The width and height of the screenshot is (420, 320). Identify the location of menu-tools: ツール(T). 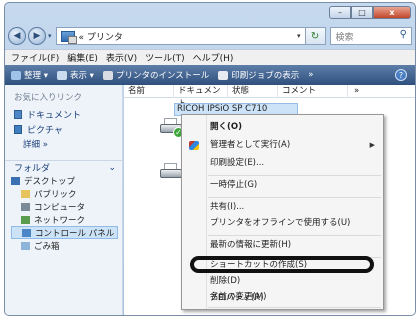
(165, 57).